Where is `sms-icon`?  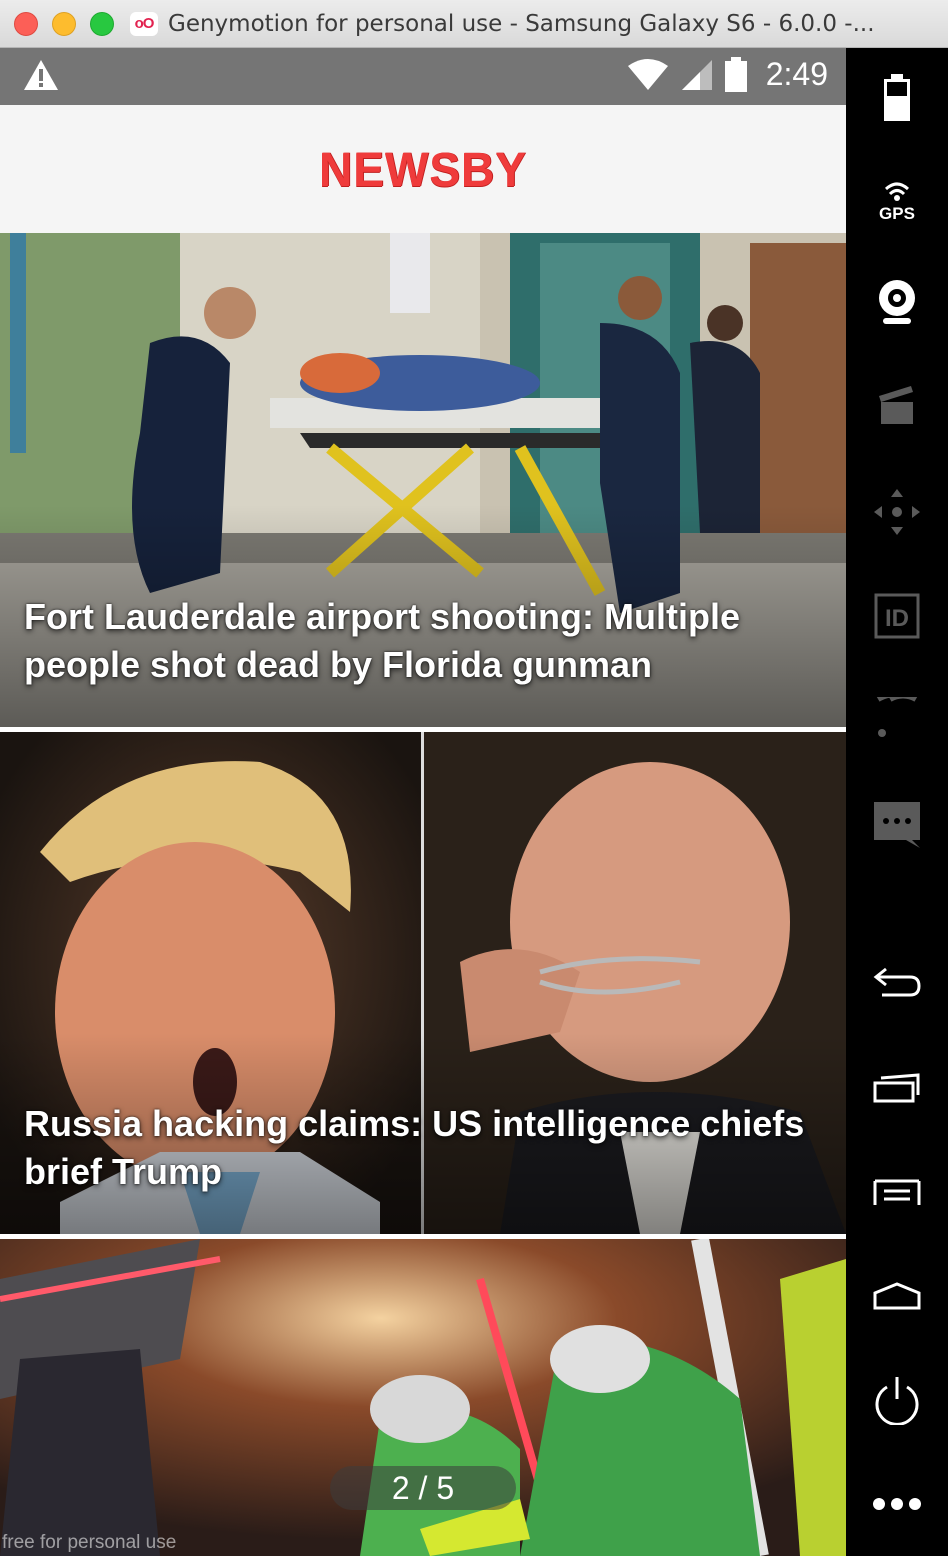
sms-icon is located at coordinates (897, 825).